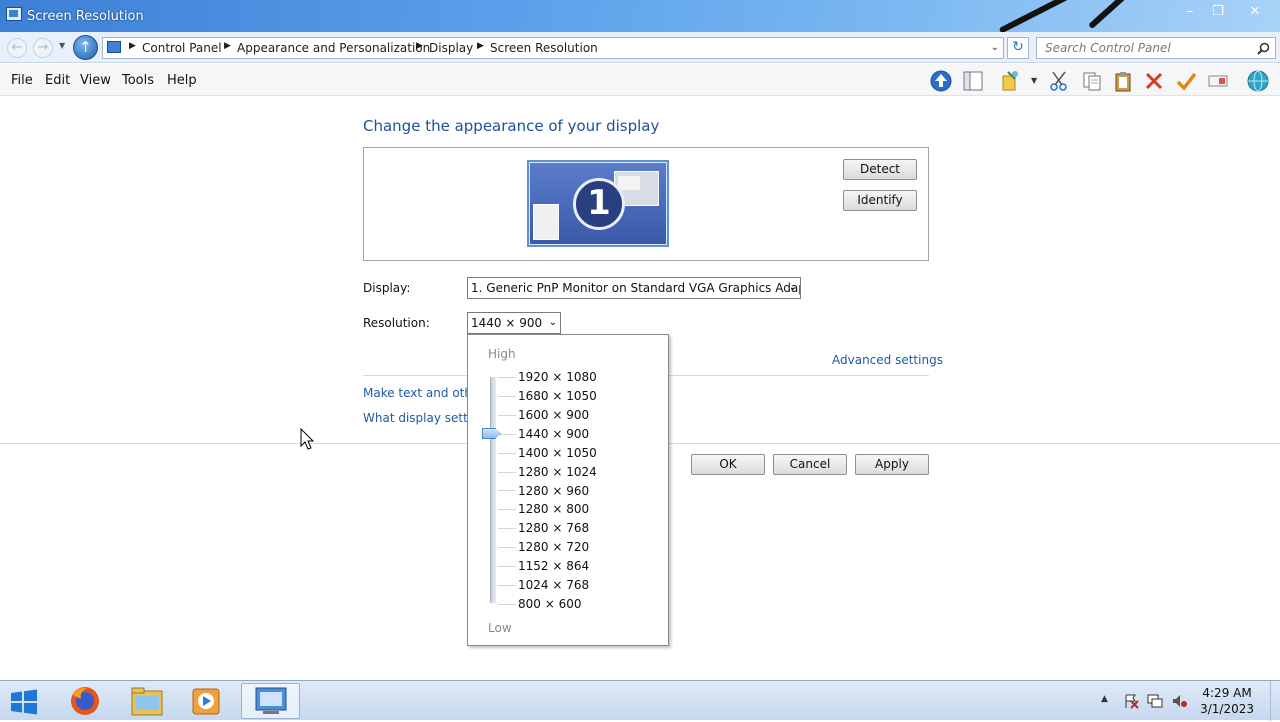 Image resolution: width=1280 pixels, height=722 pixels. Describe the element at coordinates (557, 453) in the screenshot. I see `resolution-option: 1400 × 1050` at that location.